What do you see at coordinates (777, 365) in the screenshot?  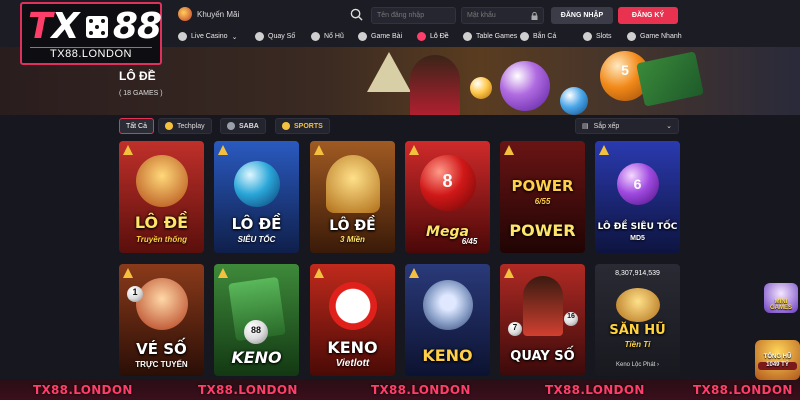 I see `jackpot-widget-amount: 1049 TỶ` at bounding box center [777, 365].